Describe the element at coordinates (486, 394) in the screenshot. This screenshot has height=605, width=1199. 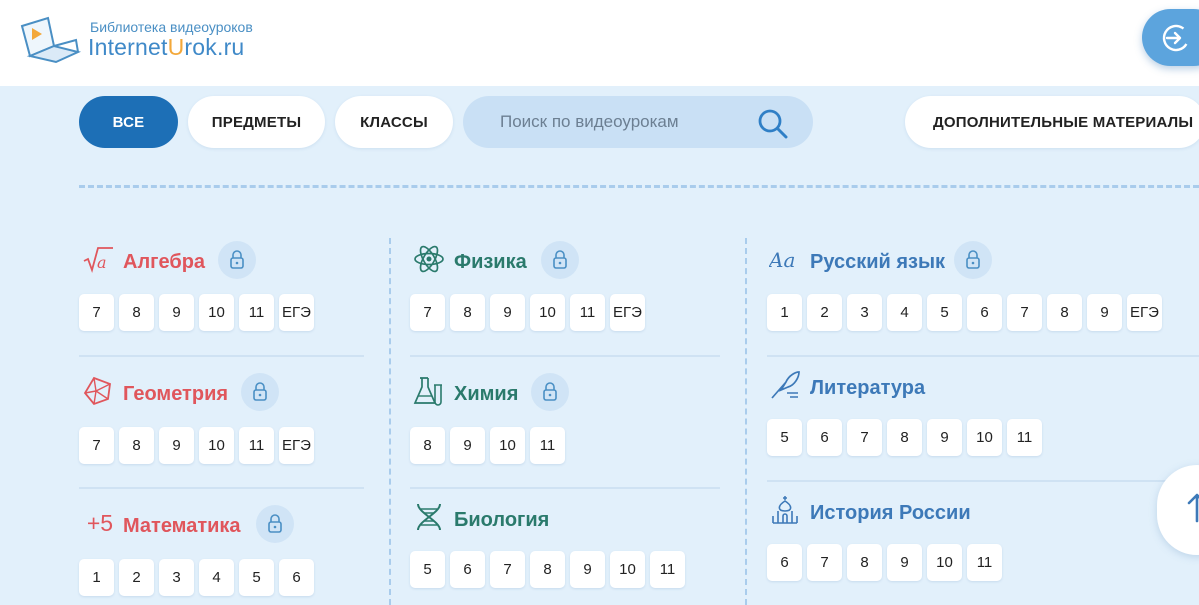
I see `subject-name: Химия` at that location.